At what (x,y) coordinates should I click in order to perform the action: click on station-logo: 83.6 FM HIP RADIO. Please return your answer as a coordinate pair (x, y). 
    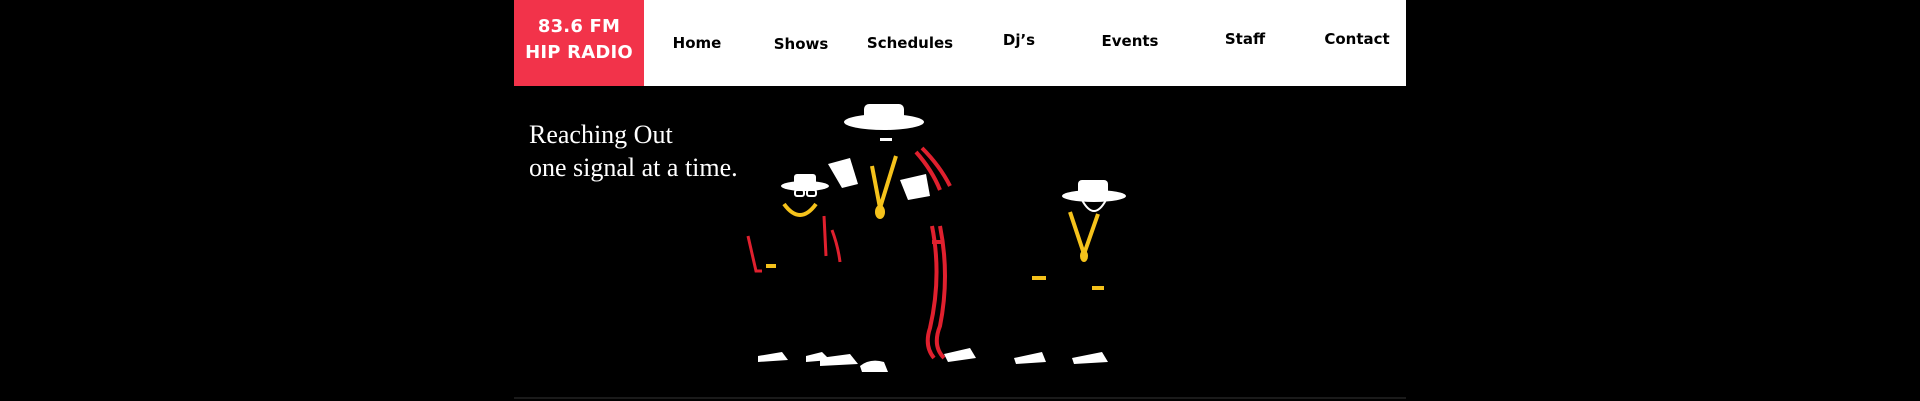
    Looking at the image, I should click on (579, 43).